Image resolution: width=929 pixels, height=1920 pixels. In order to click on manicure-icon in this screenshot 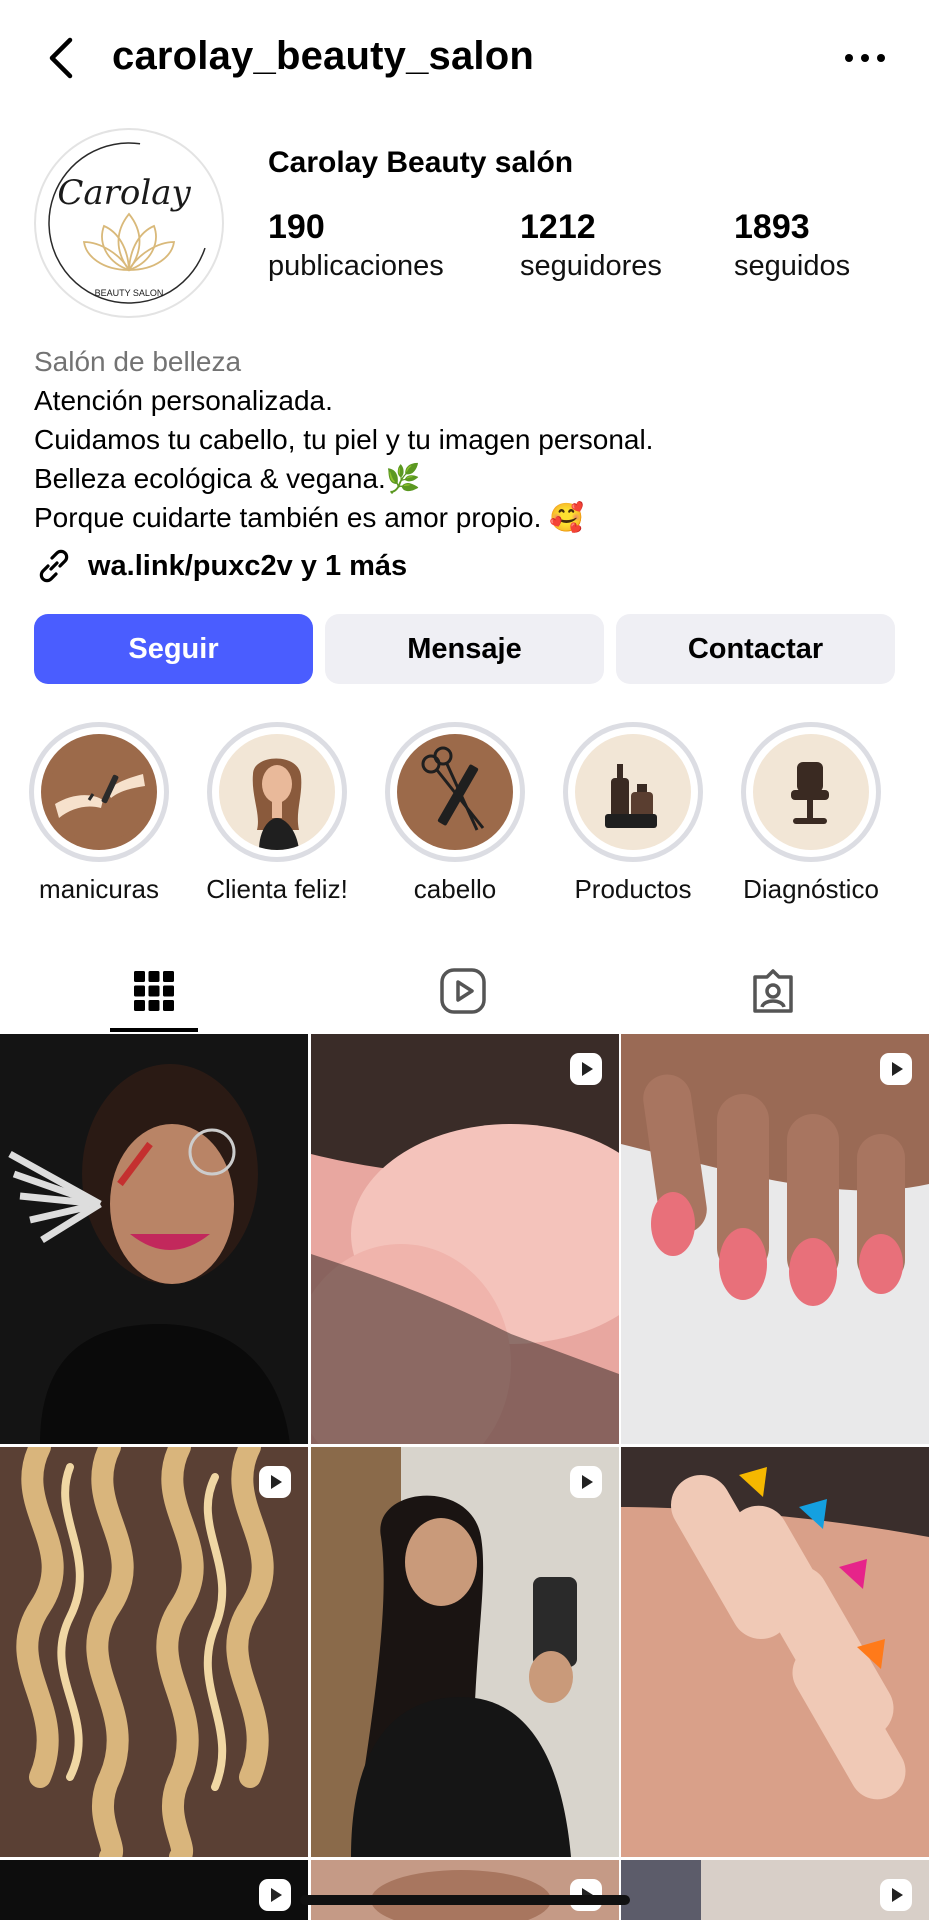, I will do `click(99, 792)`.